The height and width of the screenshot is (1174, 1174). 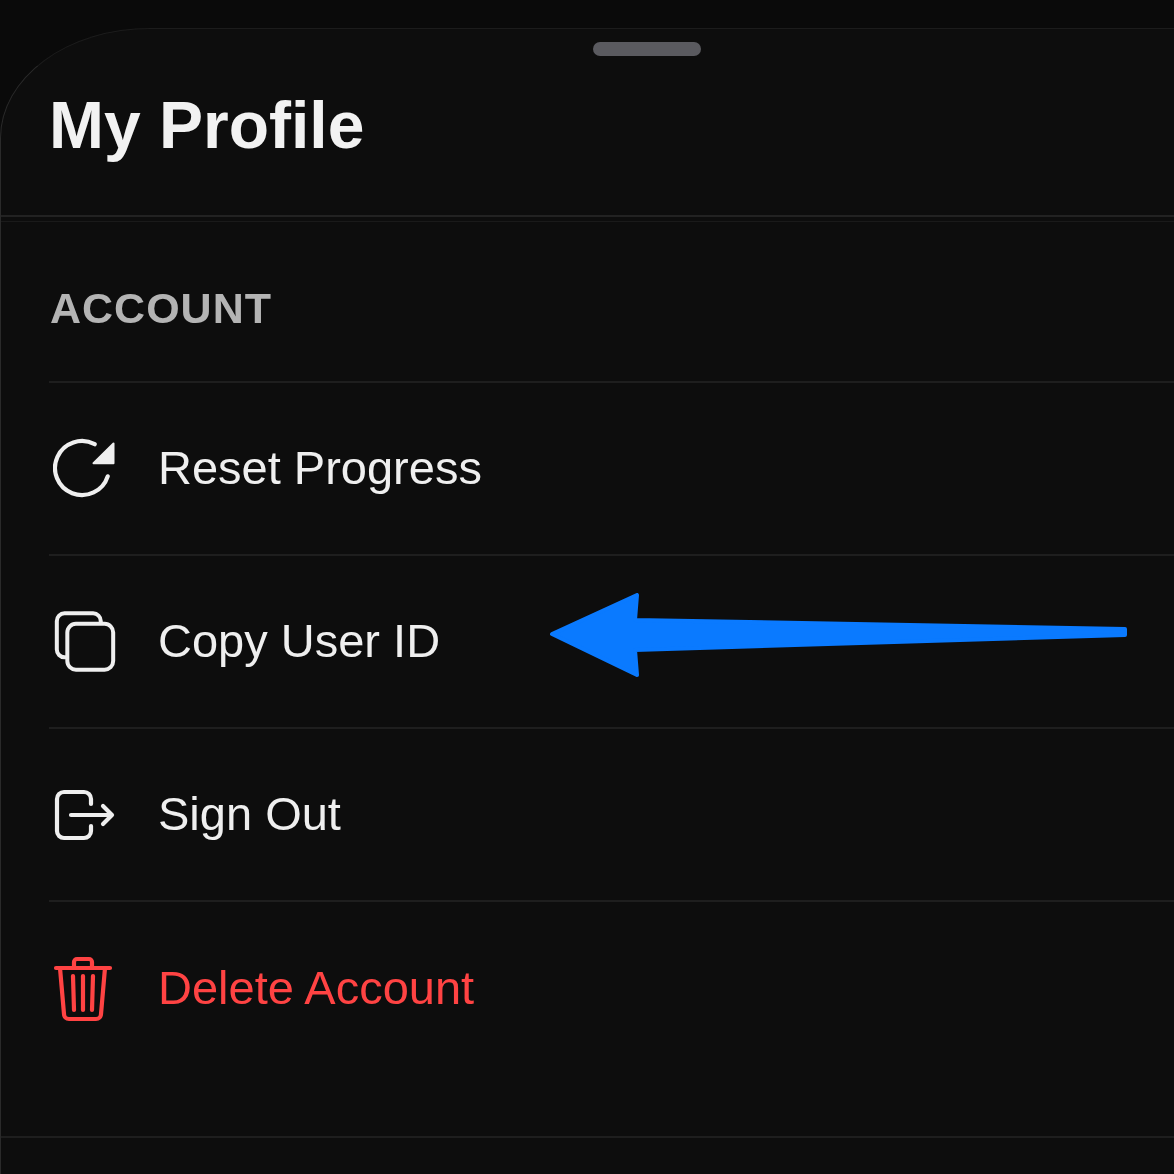 I want to click on copy-icon, so click(x=85, y=641).